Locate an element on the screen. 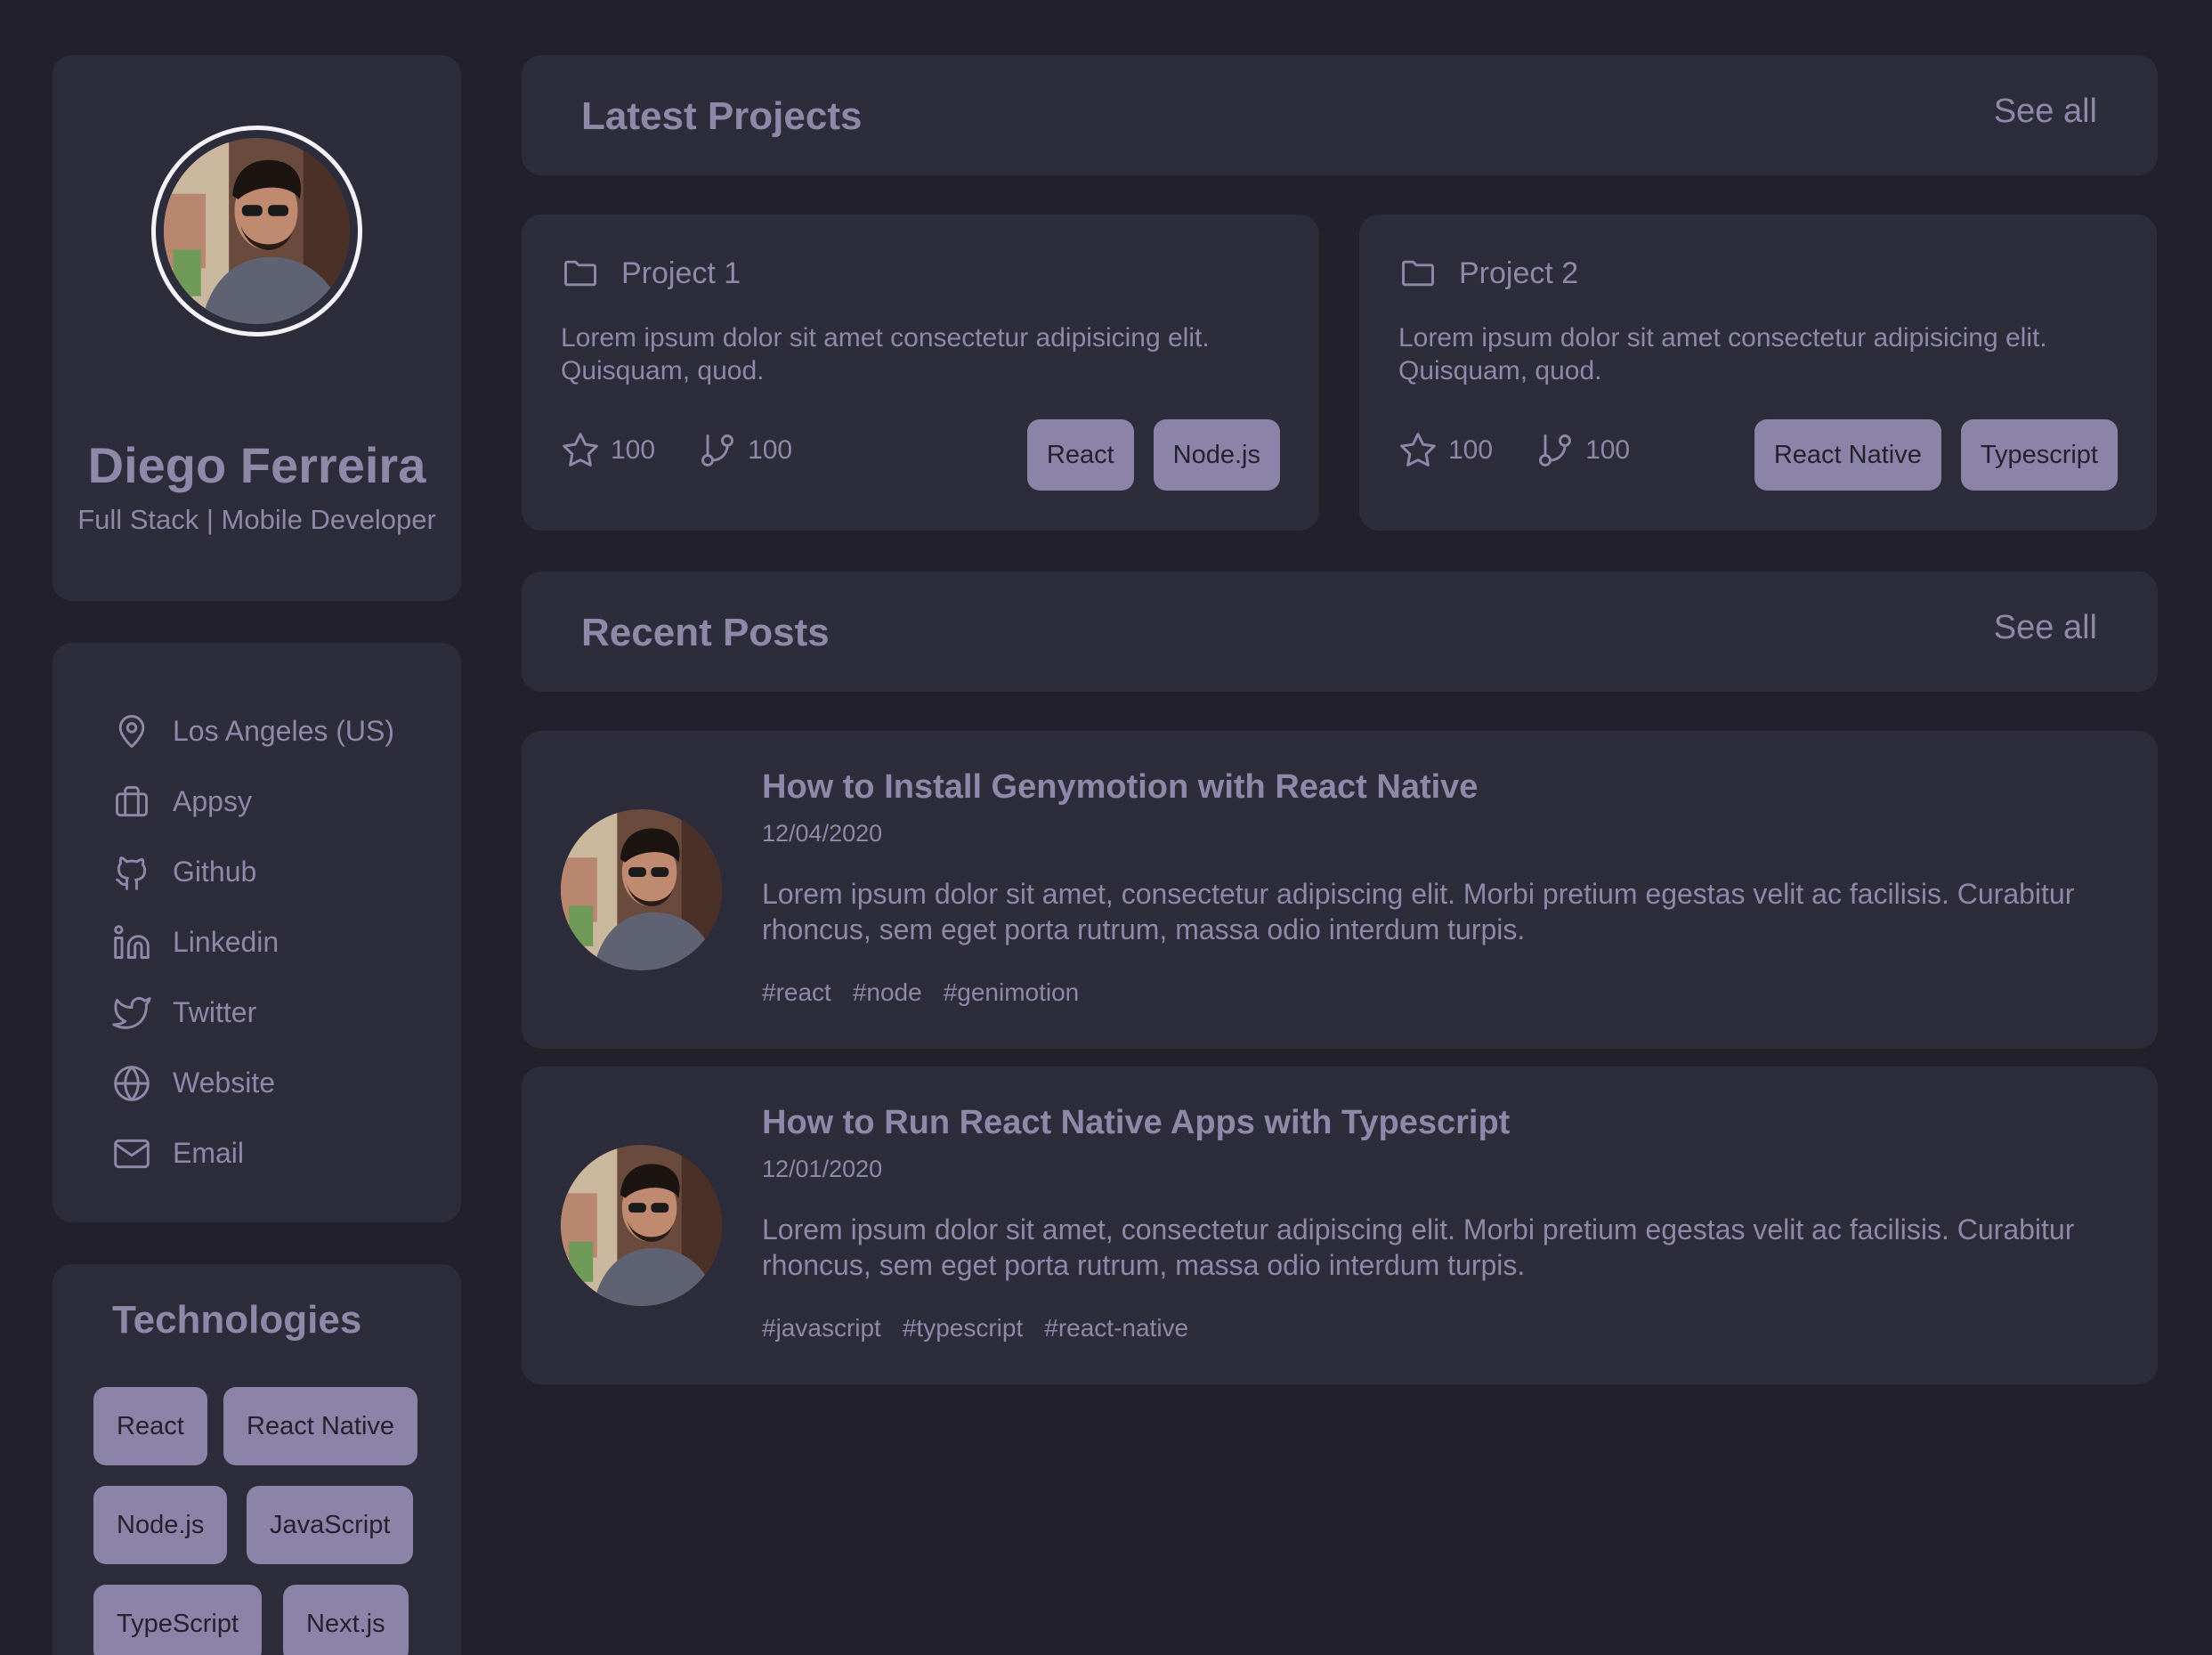  post-hashtag: #node is located at coordinates (887, 992).